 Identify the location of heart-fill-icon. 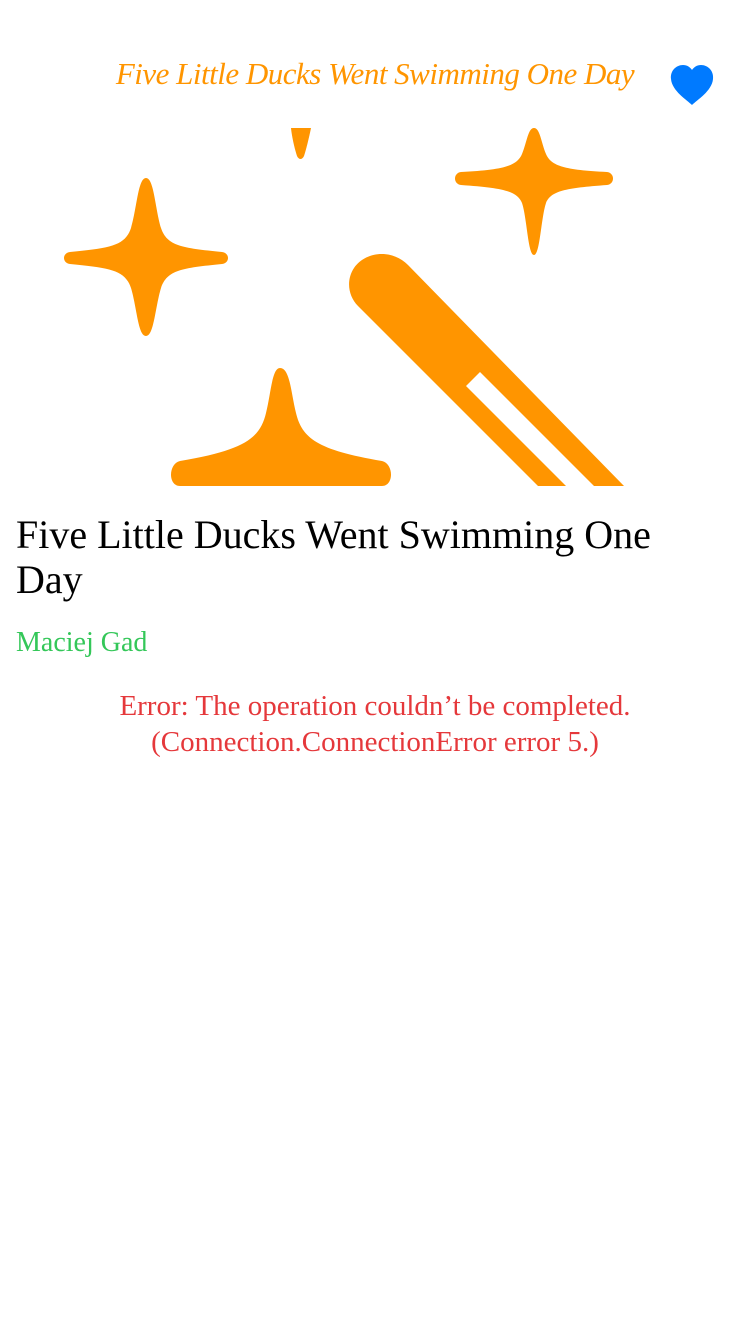
(692, 85).